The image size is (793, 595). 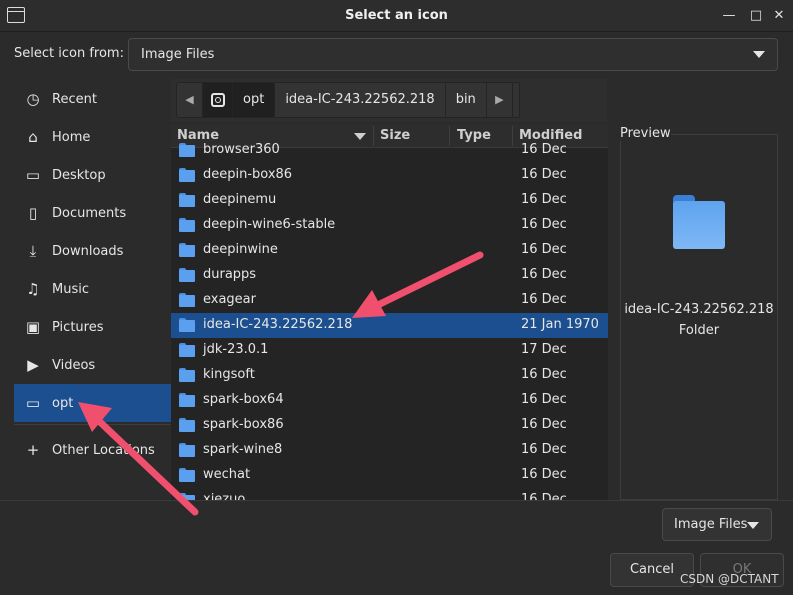 What do you see at coordinates (33, 137) in the screenshot?
I see `home-icon: ⌂` at bounding box center [33, 137].